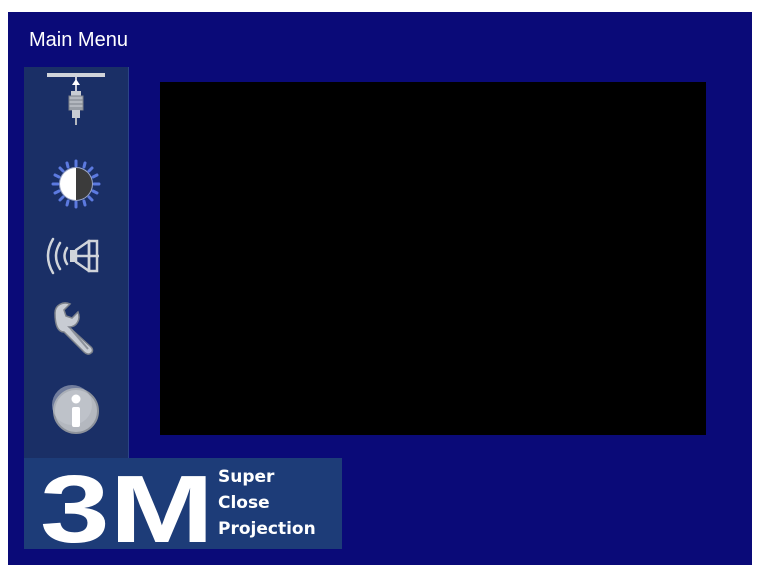 This screenshot has height=569, width=761. What do you see at coordinates (246, 477) in the screenshot?
I see `logo-line-super: Super` at bounding box center [246, 477].